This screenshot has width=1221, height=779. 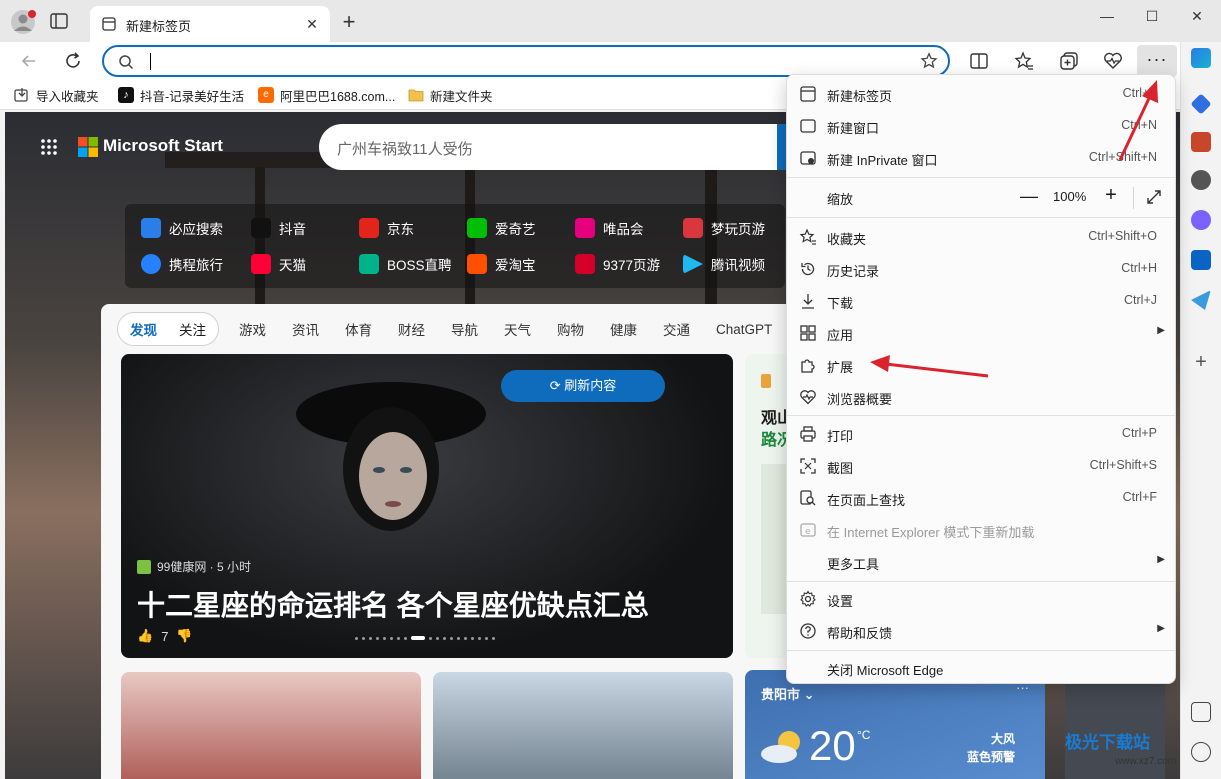 I want to click on menu-item-browser-essentials: 浏览器概要, so click(x=981, y=397).